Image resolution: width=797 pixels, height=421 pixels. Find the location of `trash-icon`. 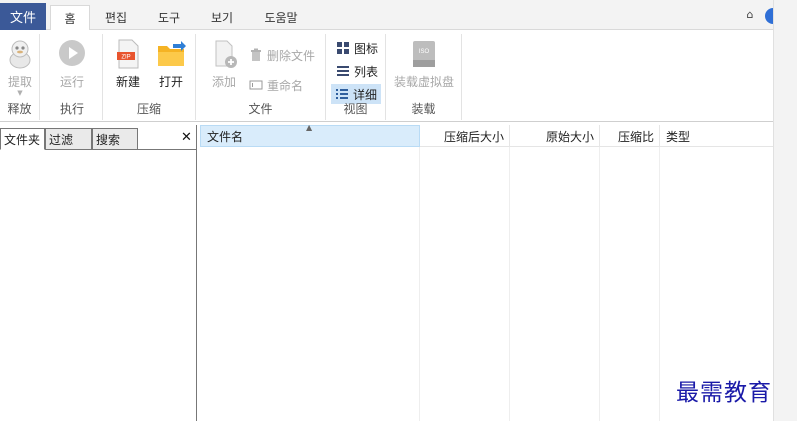

trash-icon is located at coordinates (256, 54).